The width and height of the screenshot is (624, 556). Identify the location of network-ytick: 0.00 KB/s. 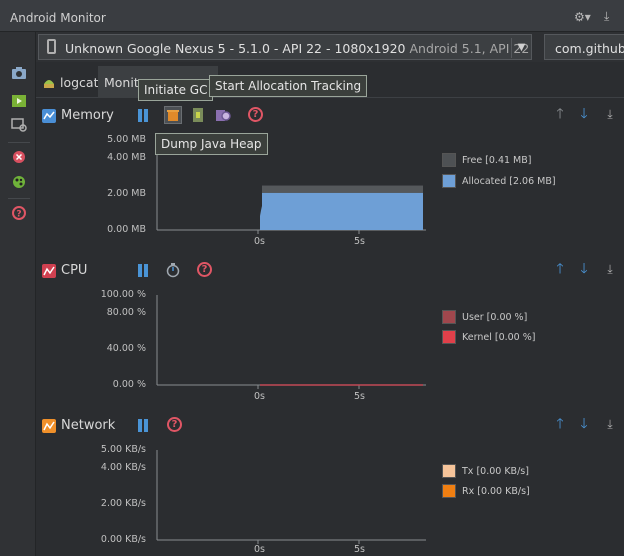
(123, 539).